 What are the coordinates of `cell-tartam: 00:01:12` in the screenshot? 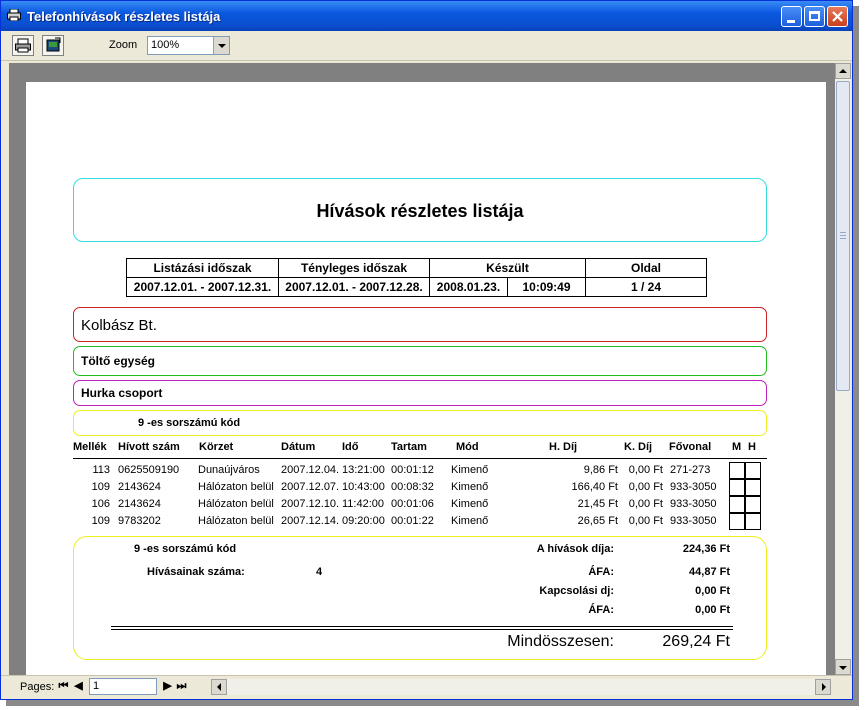 It's located at (412, 470).